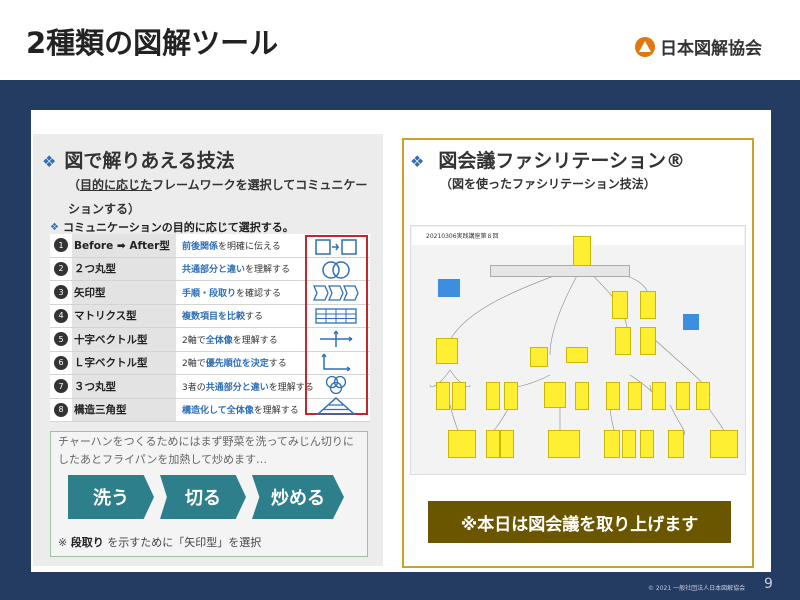  I want to click on highlight-banner: ※本日は図会議を取り上げます, so click(579, 522).